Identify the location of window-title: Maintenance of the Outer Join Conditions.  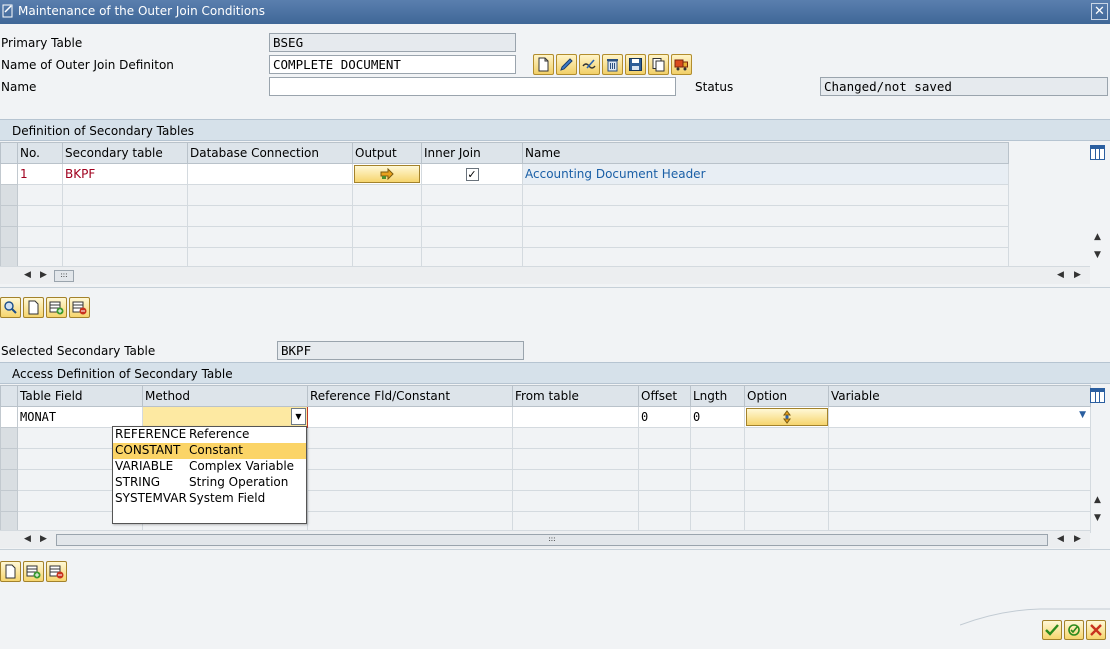
(142, 11).